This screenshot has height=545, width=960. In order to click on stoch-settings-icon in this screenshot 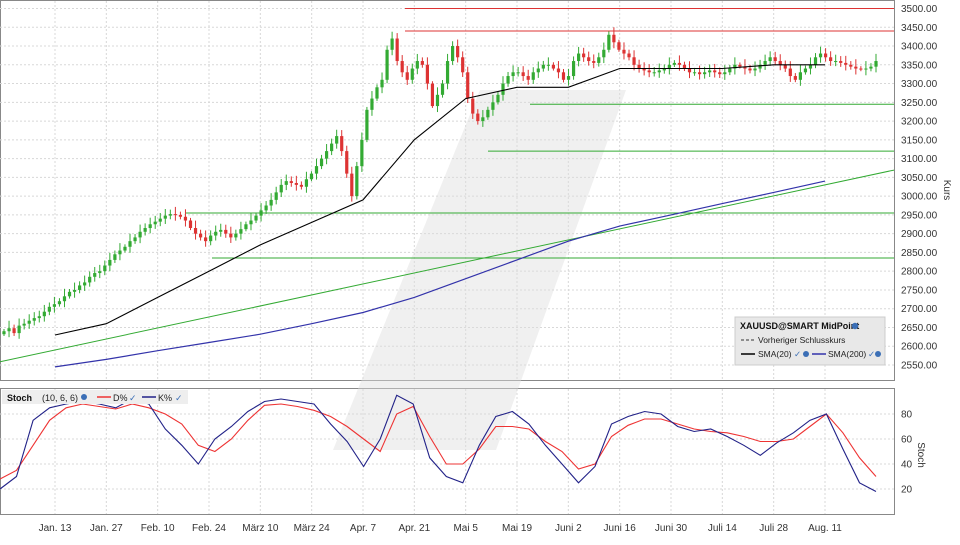, I will do `click(84, 397)`.